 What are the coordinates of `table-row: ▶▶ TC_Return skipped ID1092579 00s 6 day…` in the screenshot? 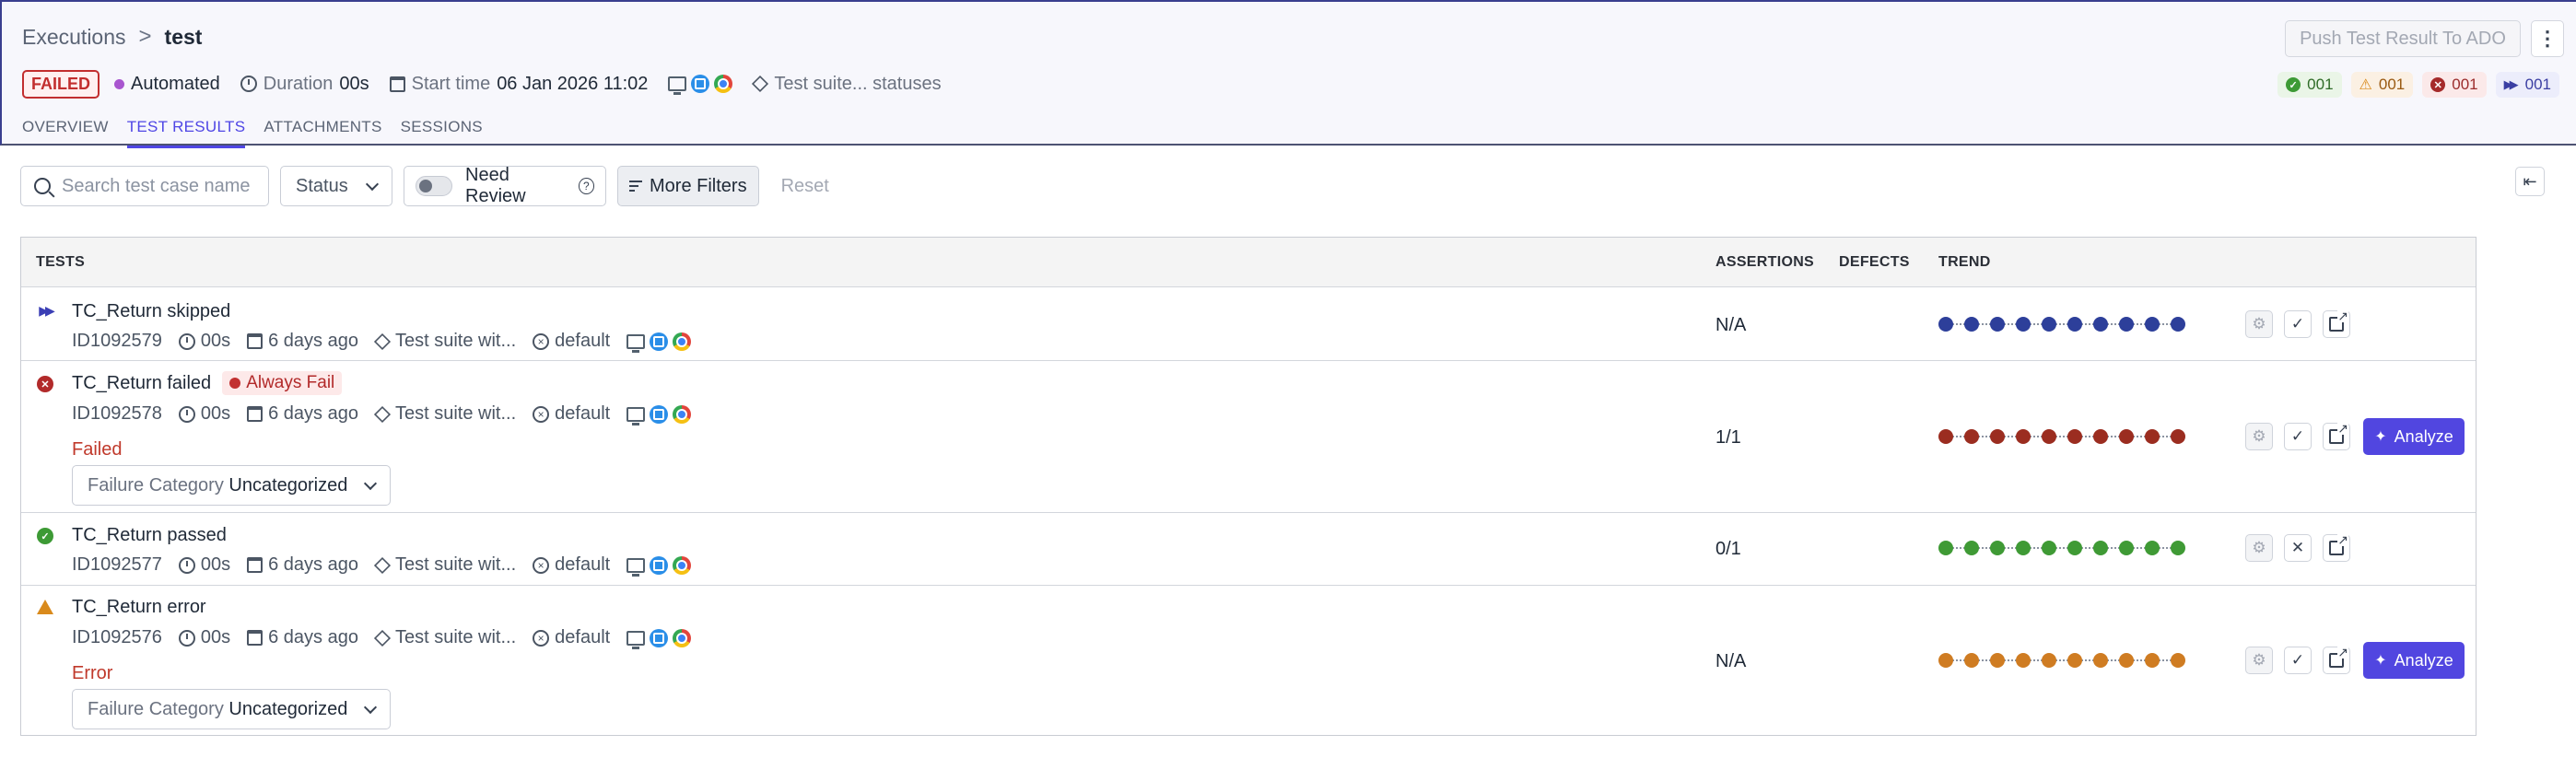 It's located at (1248, 324).